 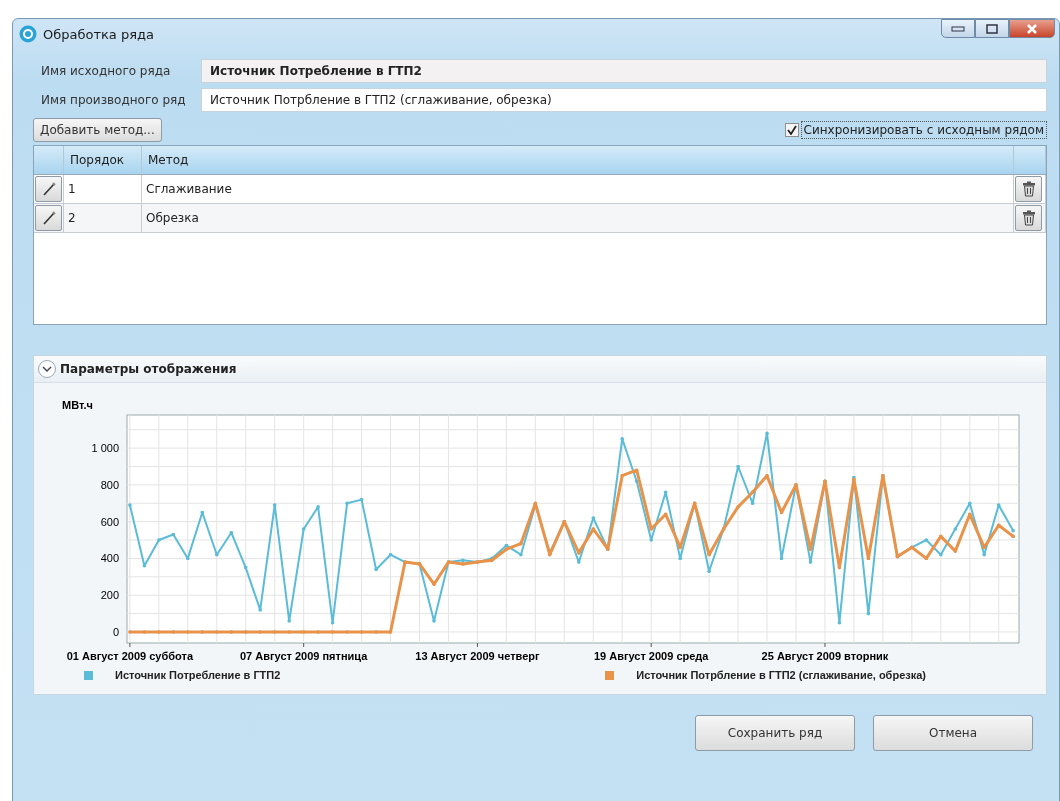 What do you see at coordinates (578, 189) in the screenshot?
I see `table-cell: Сглаживание` at bounding box center [578, 189].